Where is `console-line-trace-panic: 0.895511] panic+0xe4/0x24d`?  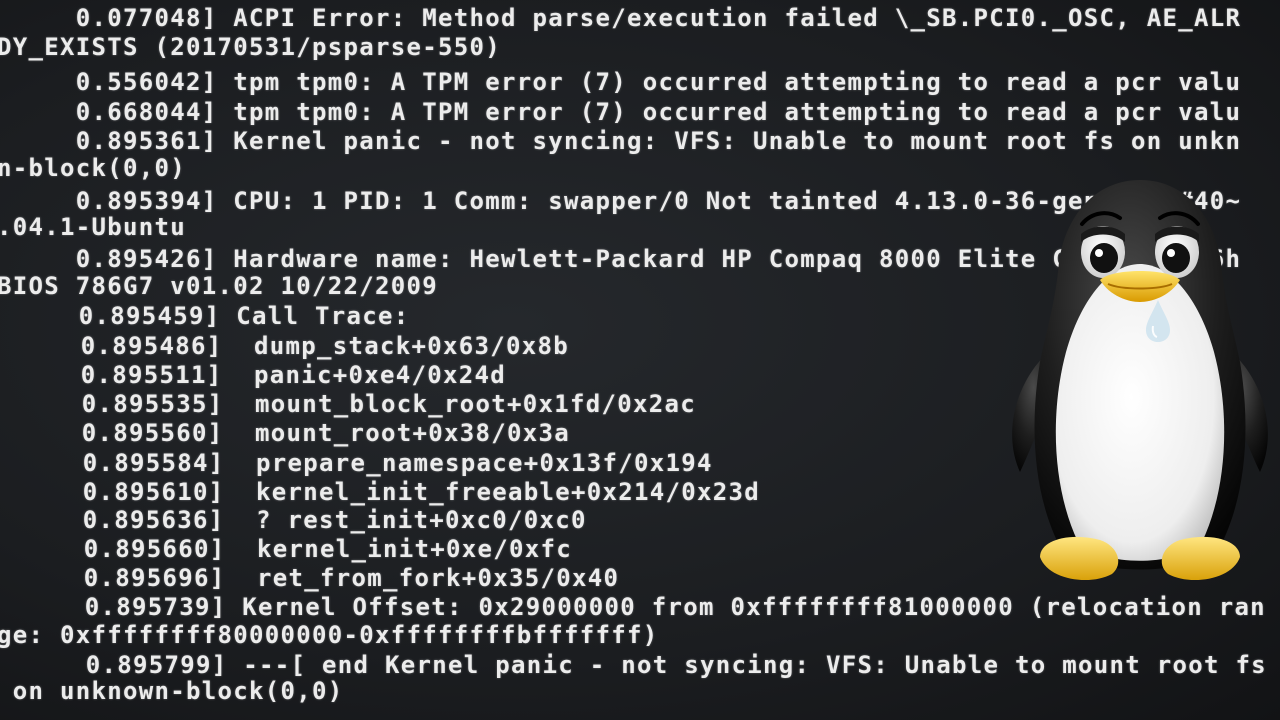
console-line-trace-panic: 0.895511] panic+0xe4/0x24d is located at coordinates (254, 375).